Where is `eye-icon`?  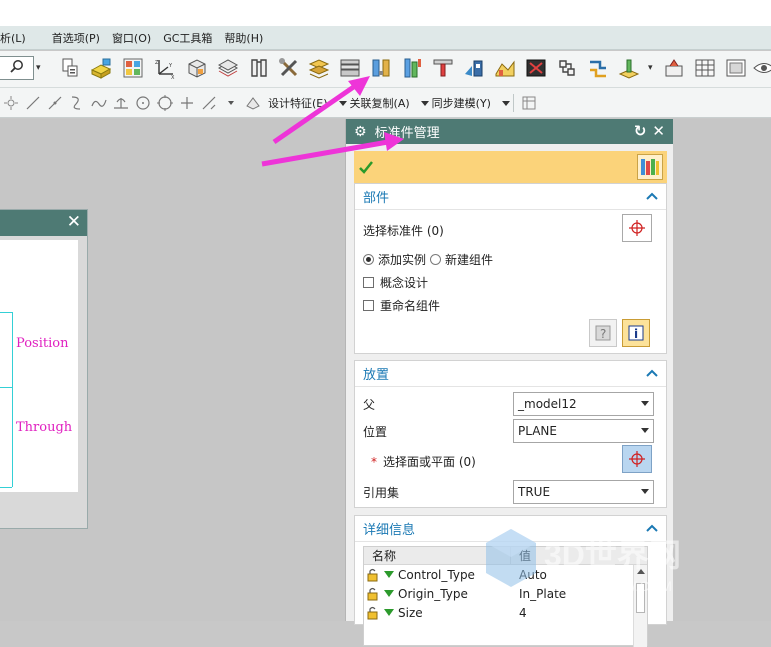
eye-icon is located at coordinates (761, 68).